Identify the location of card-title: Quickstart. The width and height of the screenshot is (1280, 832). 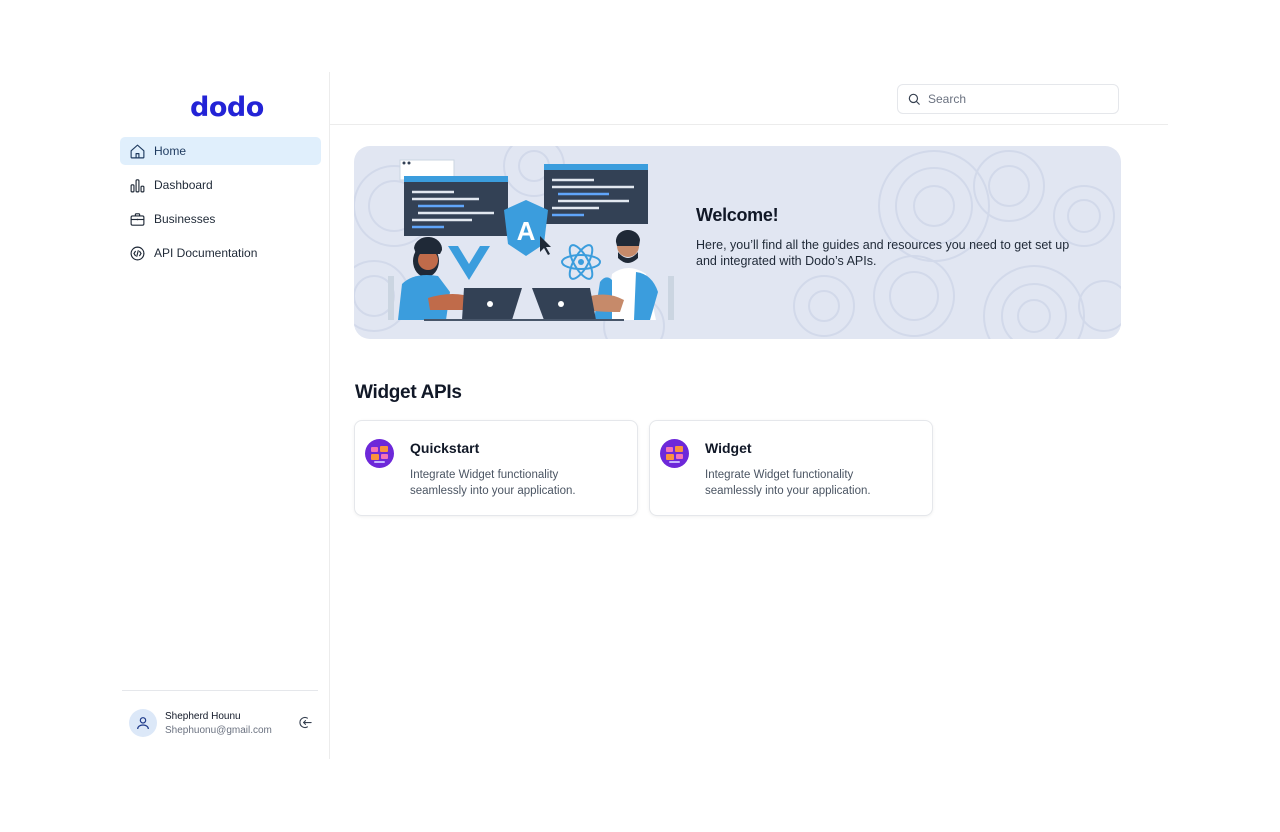
(445, 448).